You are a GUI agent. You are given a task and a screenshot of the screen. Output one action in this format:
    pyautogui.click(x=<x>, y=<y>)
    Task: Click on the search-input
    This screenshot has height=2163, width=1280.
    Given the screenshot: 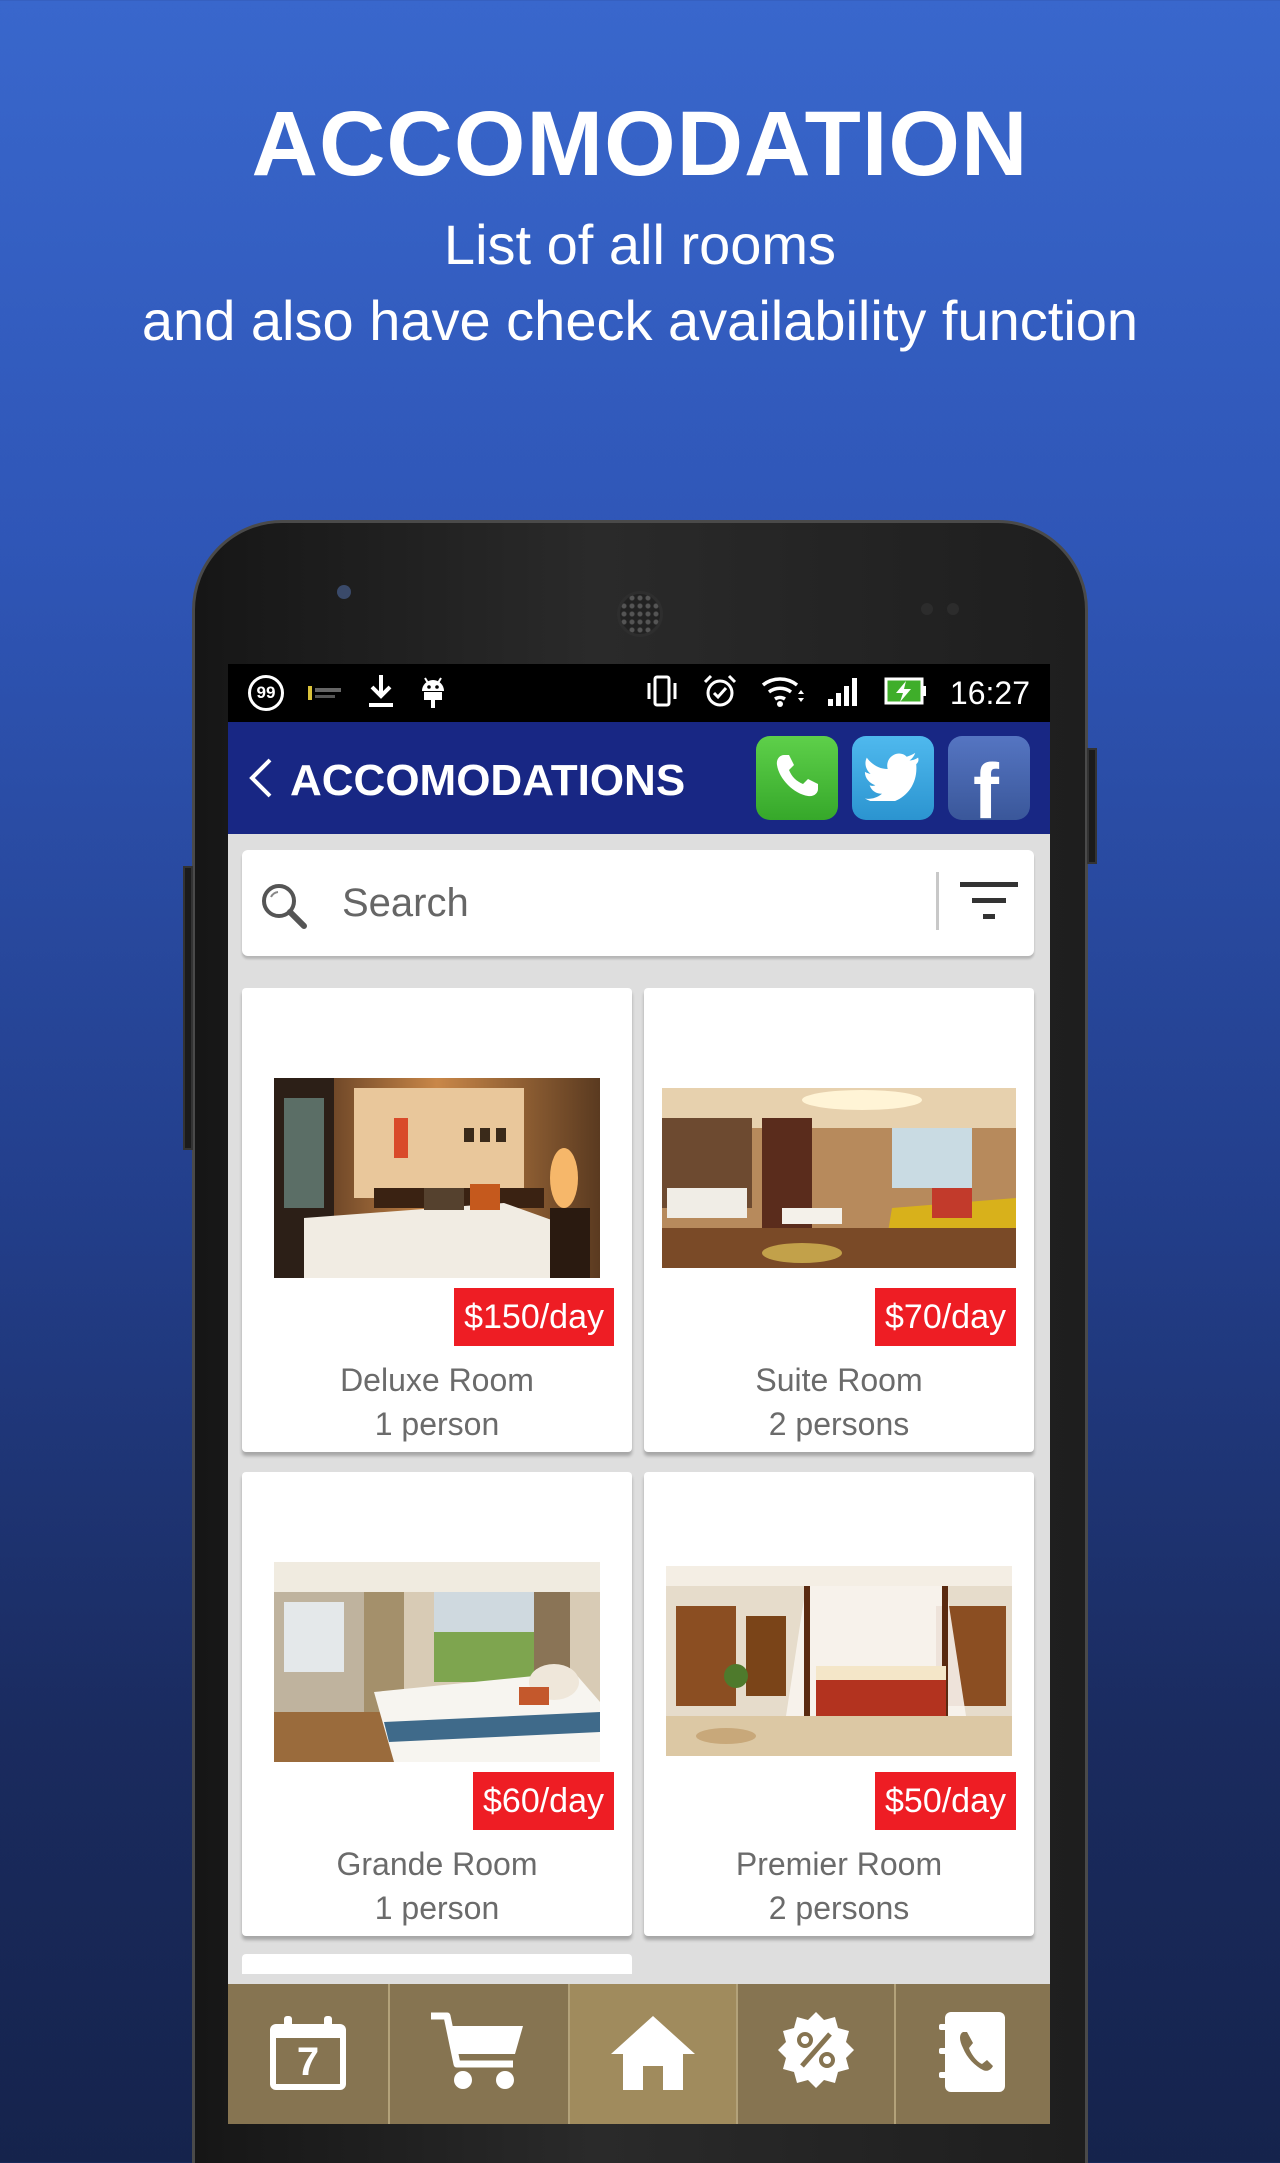 What is the action you would take?
    pyautogui.click(x=622, y=903)
    